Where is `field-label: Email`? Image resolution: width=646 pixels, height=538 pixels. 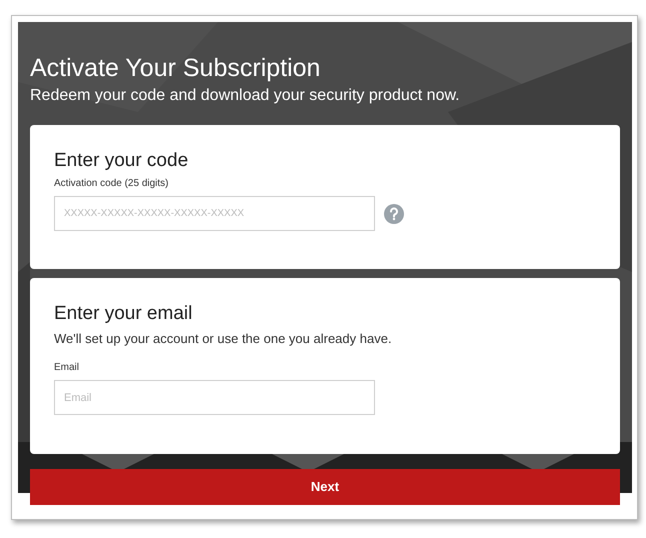 field-label: Email is located at coordinates (67, 368).